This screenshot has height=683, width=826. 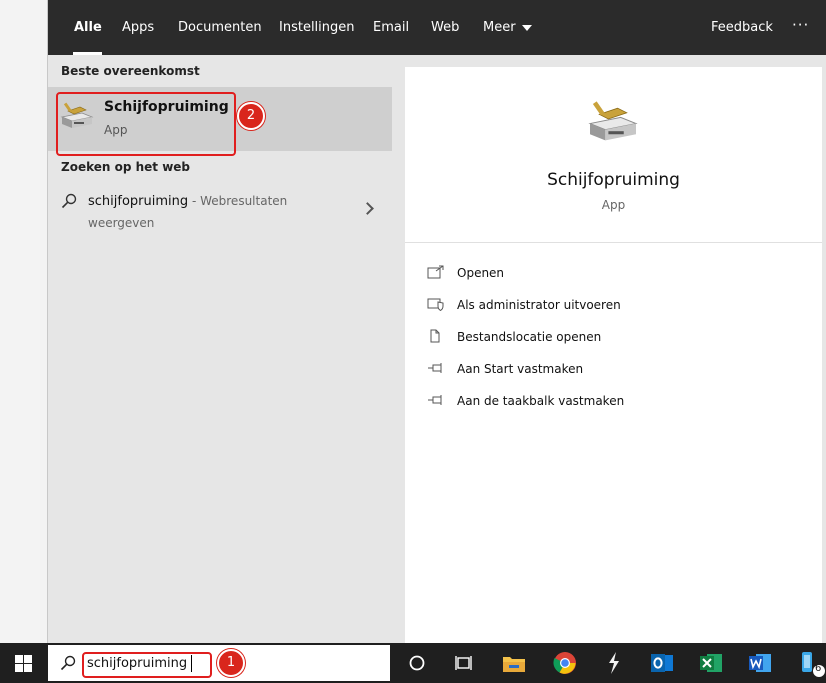 What do you see at coordinates (238, 201) in the screenshot?
I see `web-result-suffix: - Webresultaten` at bounding box center [238, 201].